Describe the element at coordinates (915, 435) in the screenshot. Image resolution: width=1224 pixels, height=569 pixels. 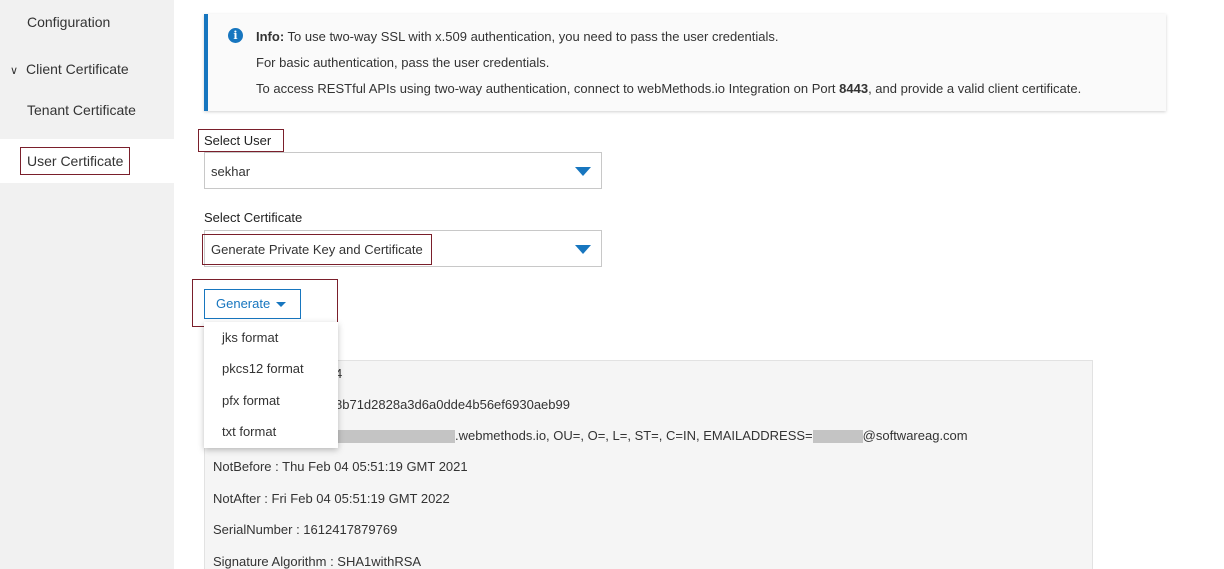
I see `cert-email-domain: @softwareag.com` at that location.